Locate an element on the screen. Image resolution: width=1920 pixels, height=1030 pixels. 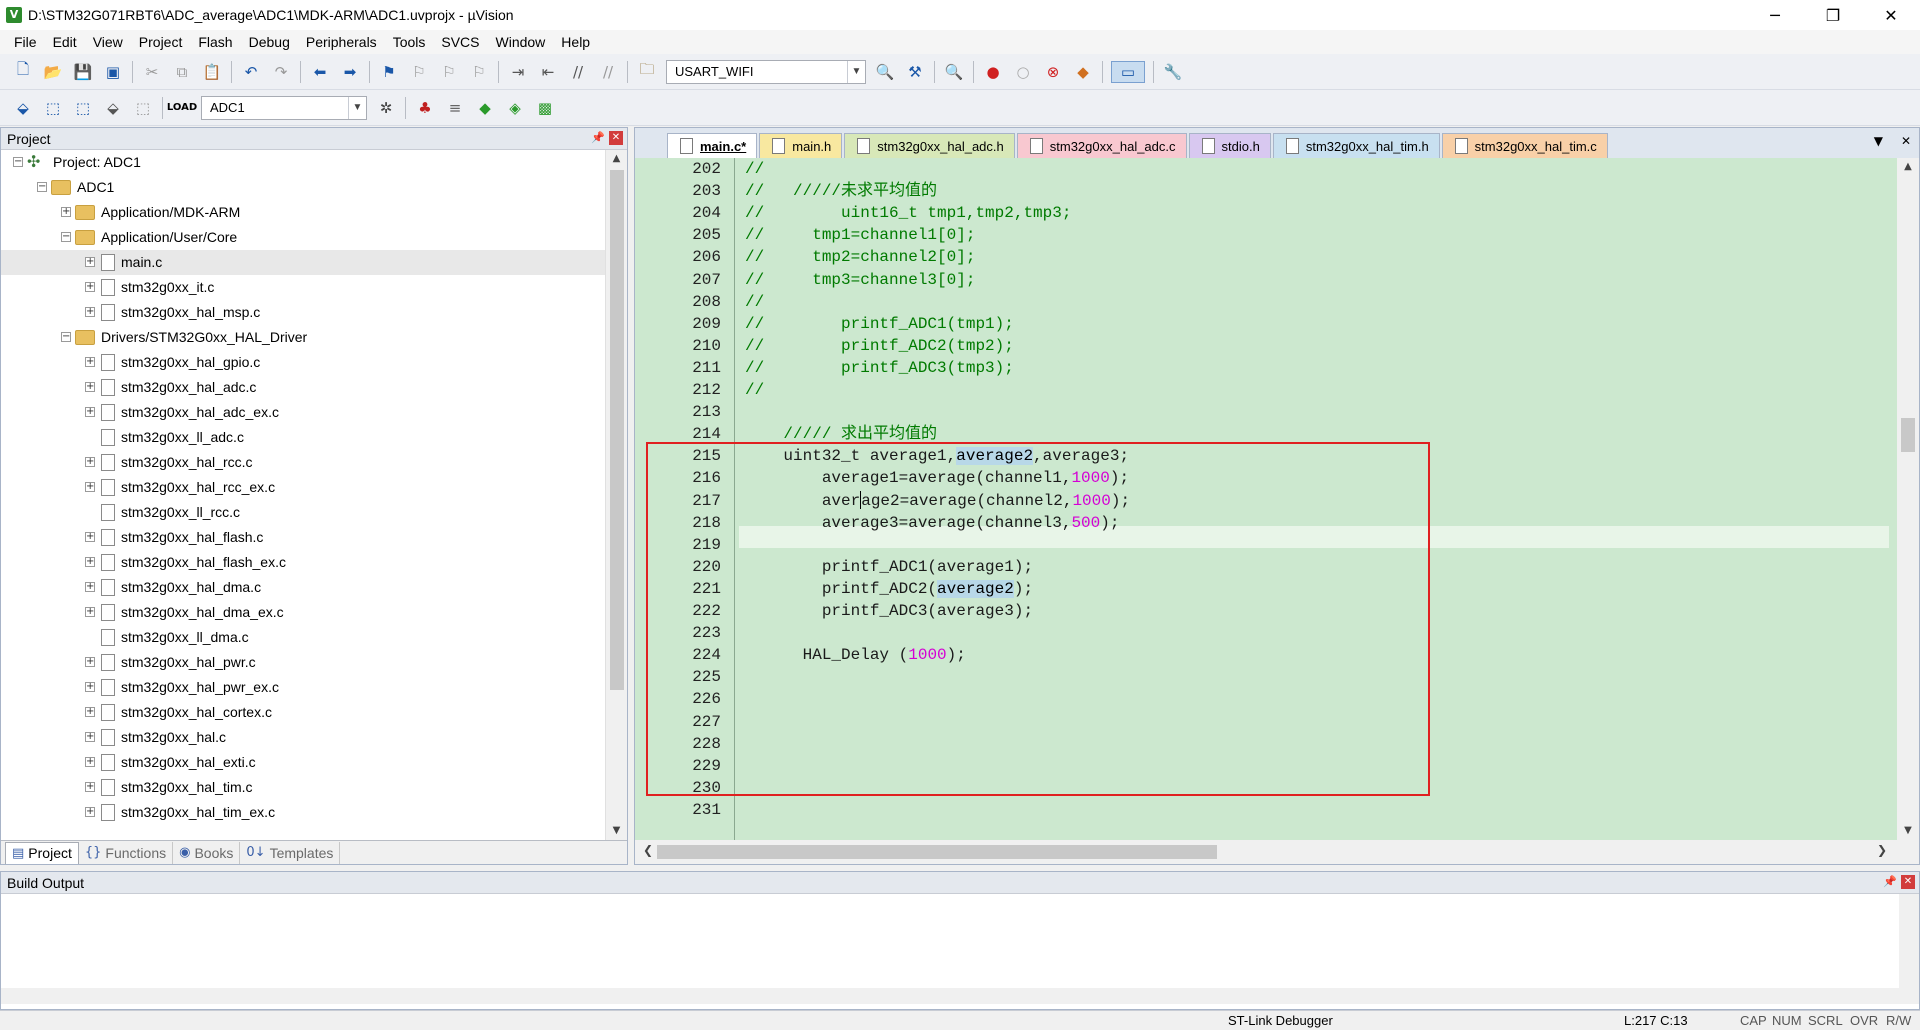
copy-icon: ⧉ is located at coordinates (182, 72).